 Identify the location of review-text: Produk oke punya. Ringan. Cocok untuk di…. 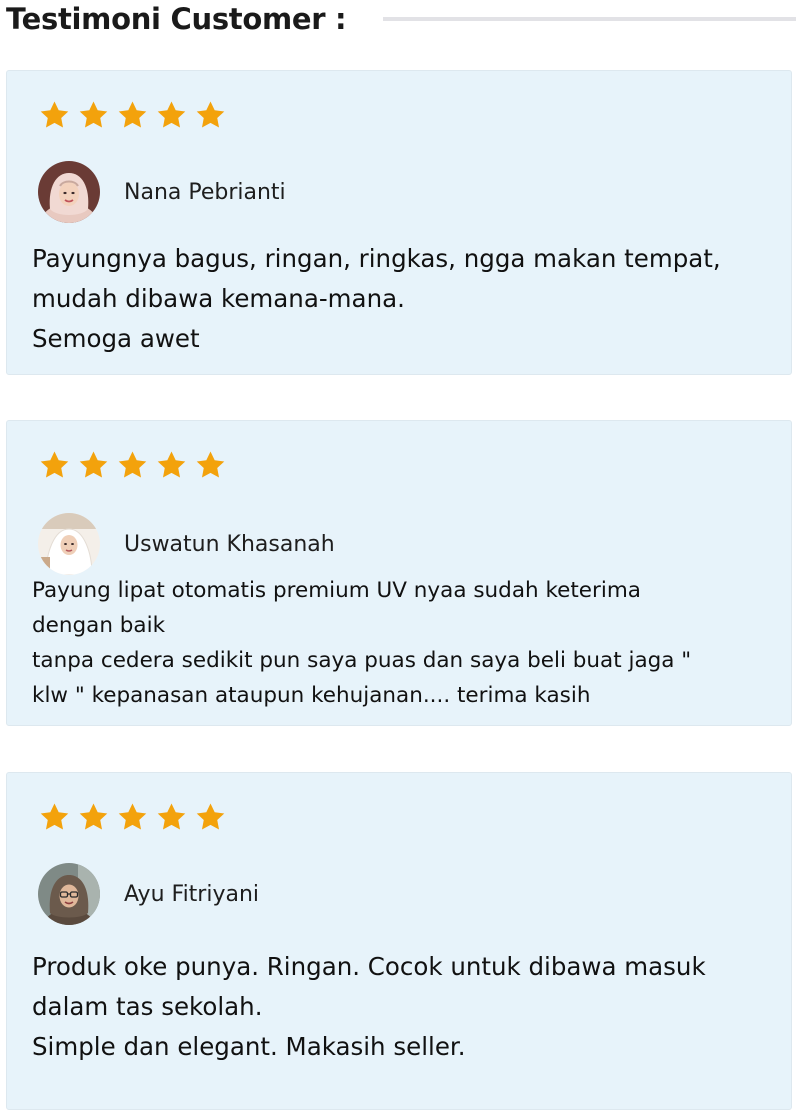
(369, 1006).